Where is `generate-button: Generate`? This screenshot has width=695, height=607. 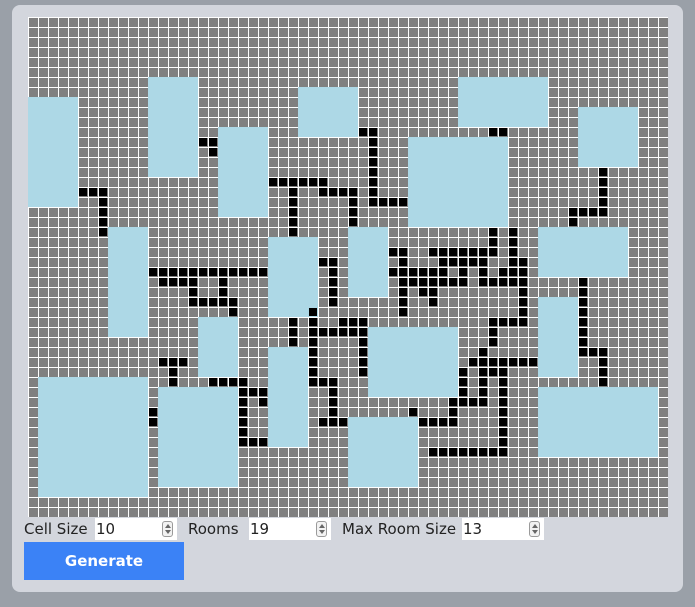
generate-button: Generate is located at coordinates (104, 561).